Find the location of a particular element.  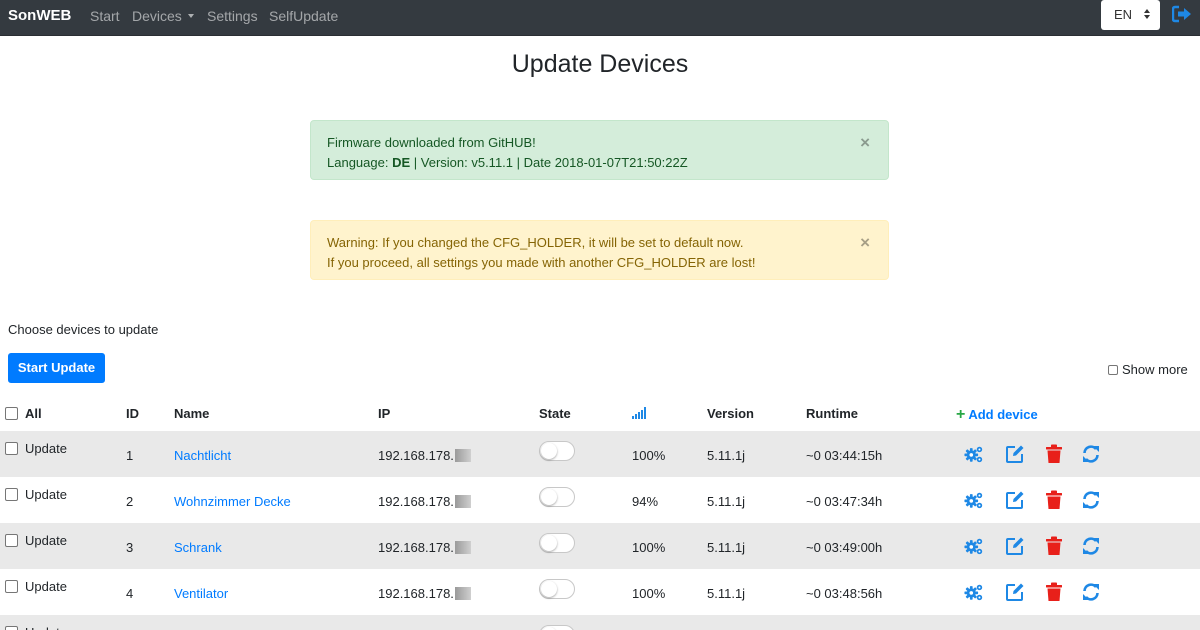

nav-settings: Settings is located at coordinates (232, 16).